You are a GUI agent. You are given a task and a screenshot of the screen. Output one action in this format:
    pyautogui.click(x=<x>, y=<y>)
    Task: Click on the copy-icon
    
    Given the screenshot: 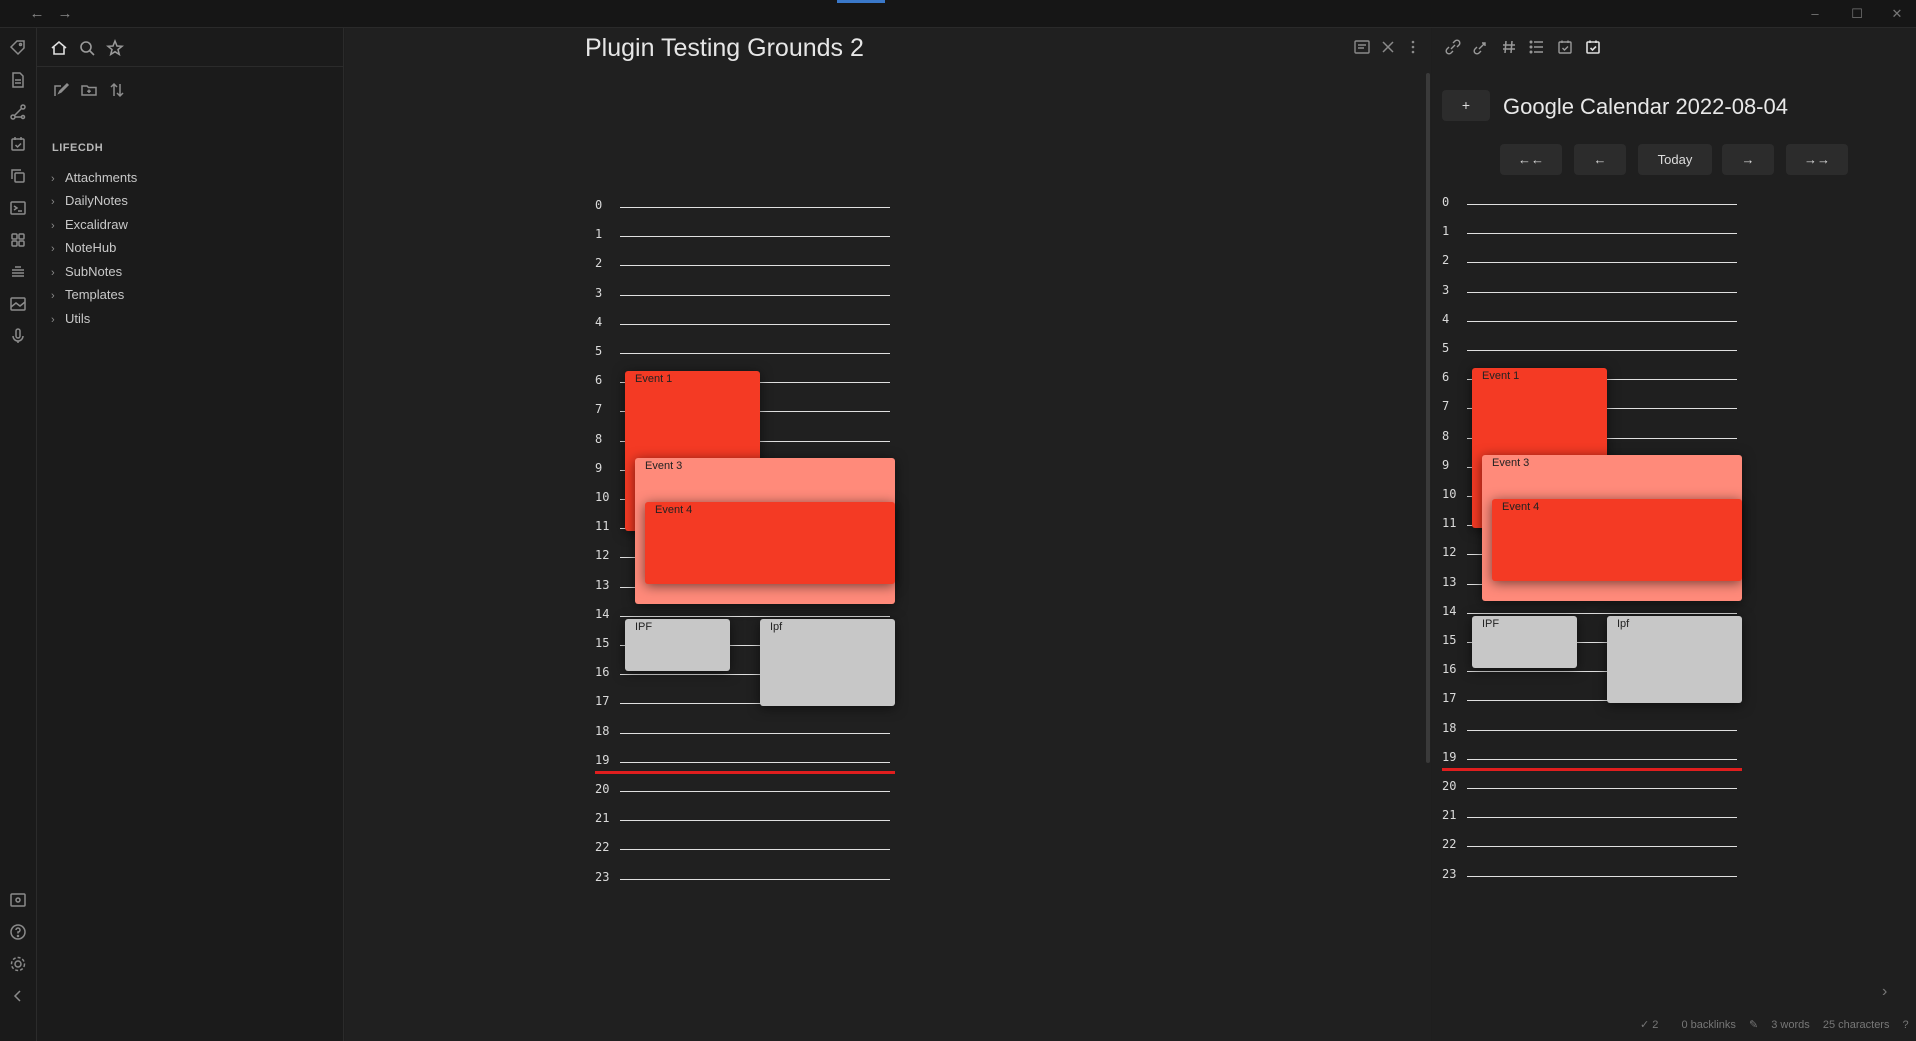 What is the action you would take?
    pyautogui.click(x=18, y=176)
    